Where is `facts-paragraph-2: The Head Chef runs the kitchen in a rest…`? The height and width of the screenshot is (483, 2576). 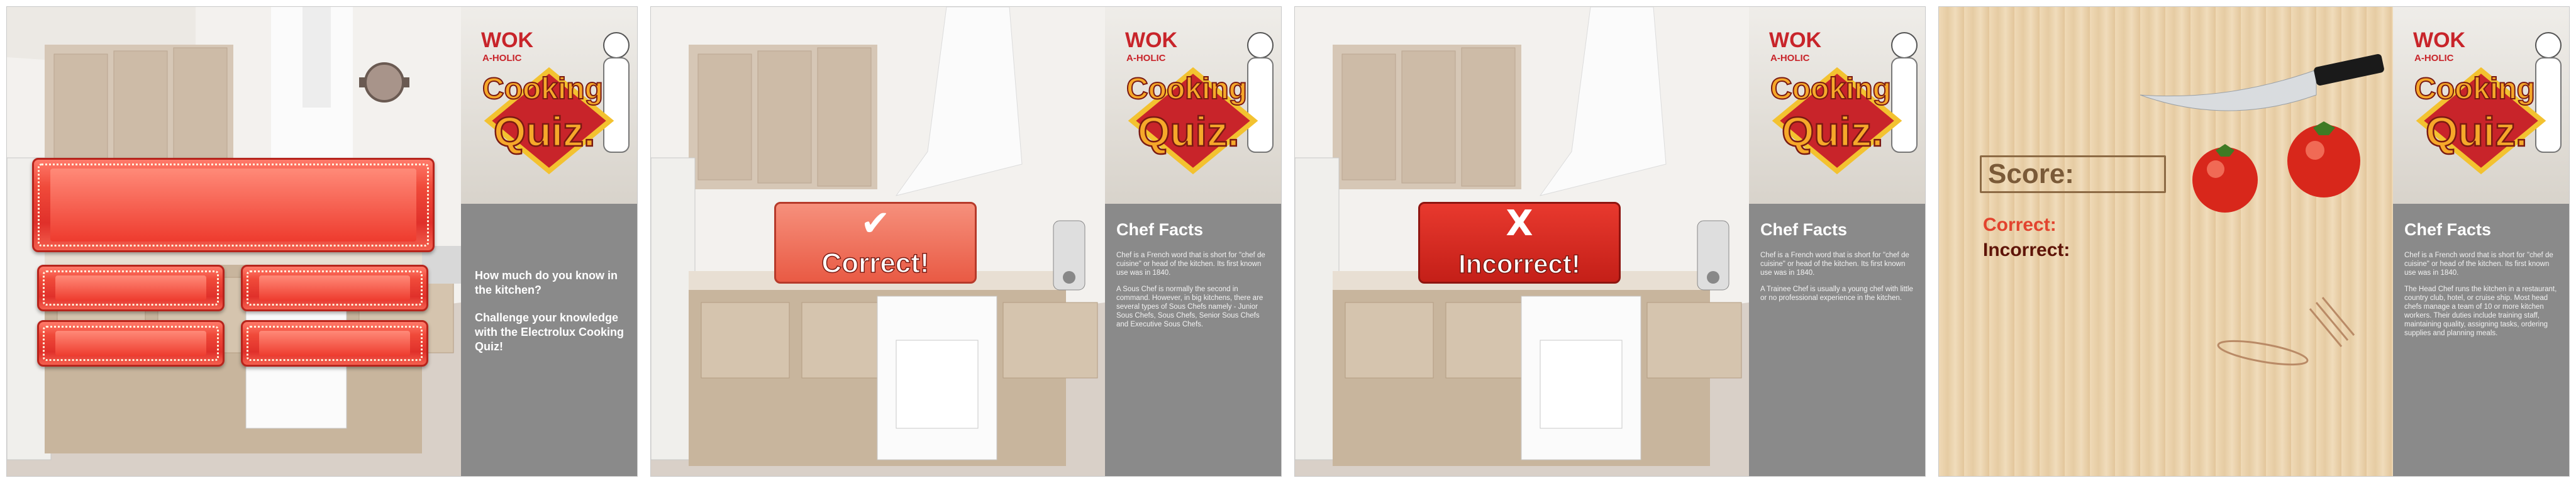
facts-paragraph-2: The Head Chef runs the kitchen in a rest… is located at coordinates (2480, 311).